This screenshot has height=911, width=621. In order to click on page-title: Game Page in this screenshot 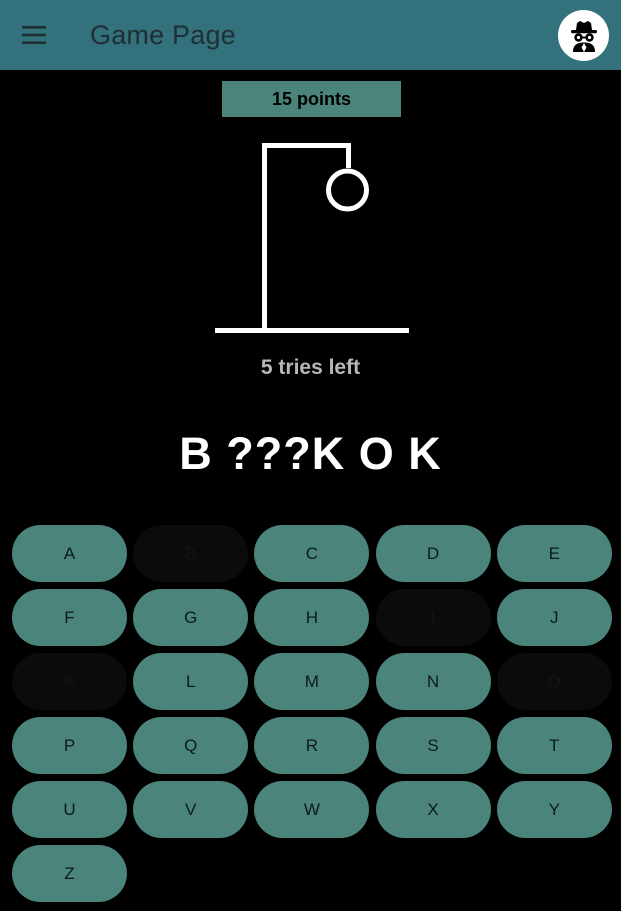, I will do `click(163, 35)`.